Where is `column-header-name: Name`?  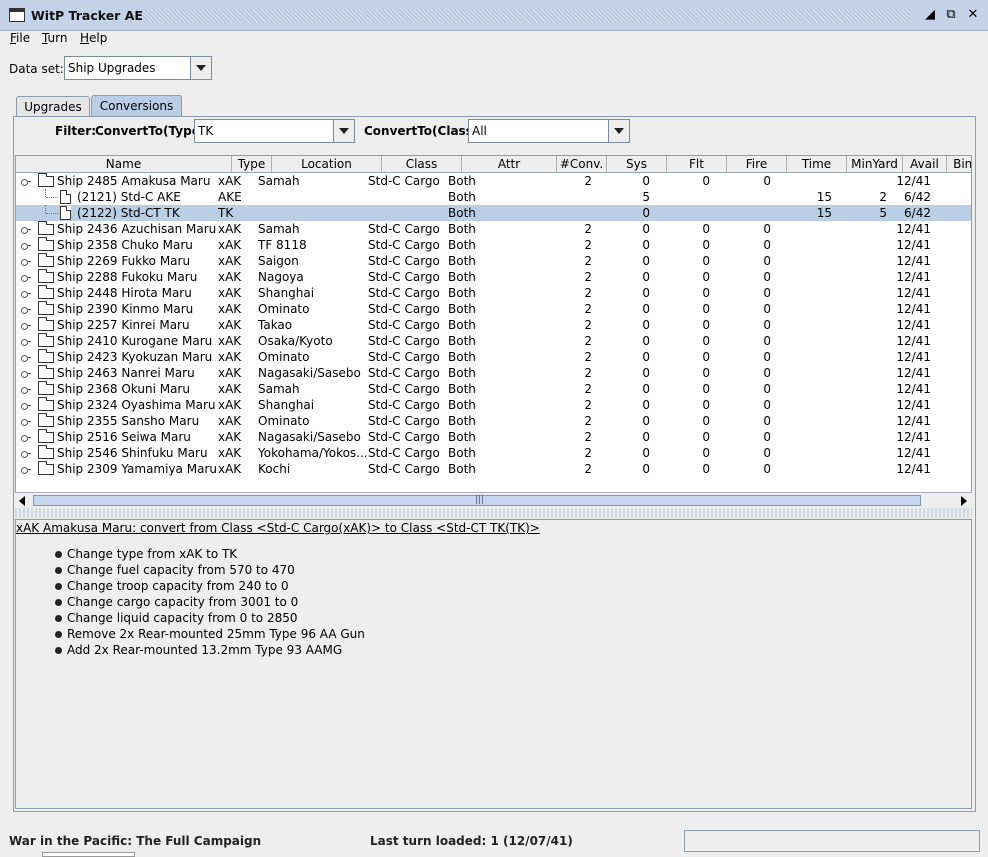 column-header-name: Name is located at coordinates (124, 164).